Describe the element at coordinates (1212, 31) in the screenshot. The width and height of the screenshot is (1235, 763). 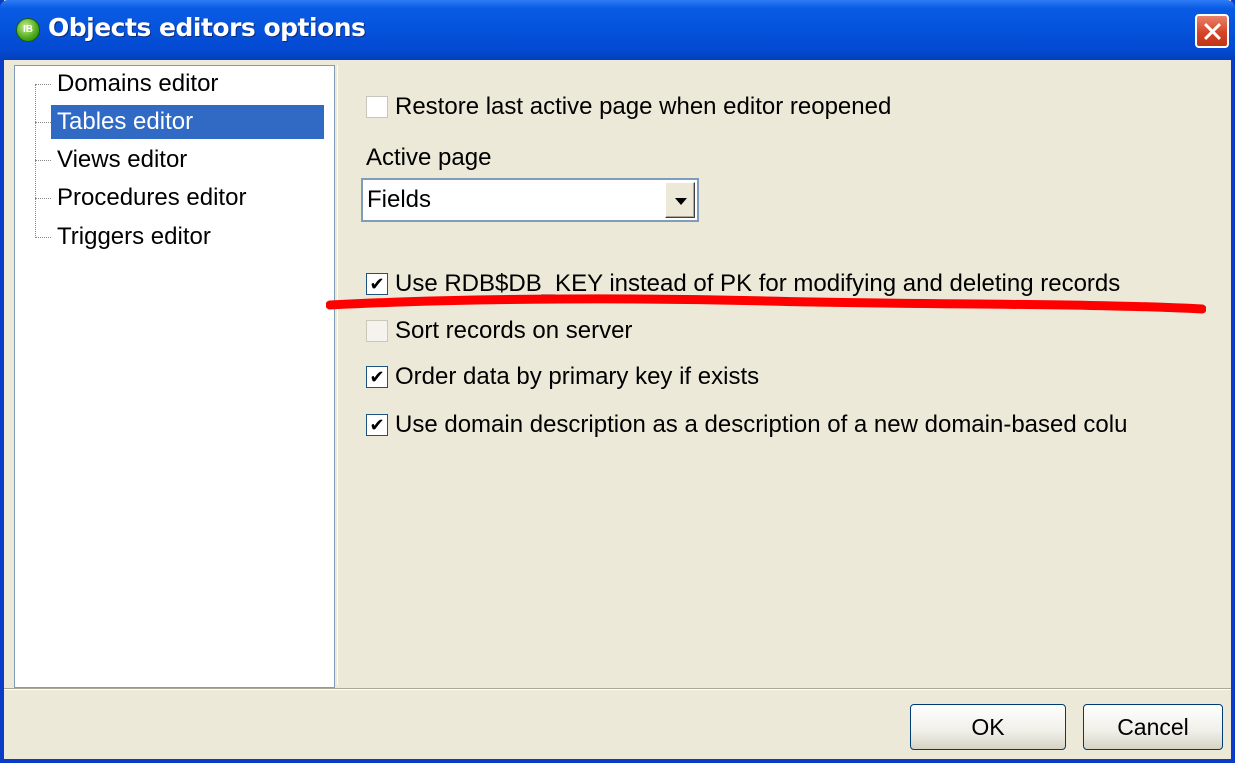
I see `close-icon` at that location.